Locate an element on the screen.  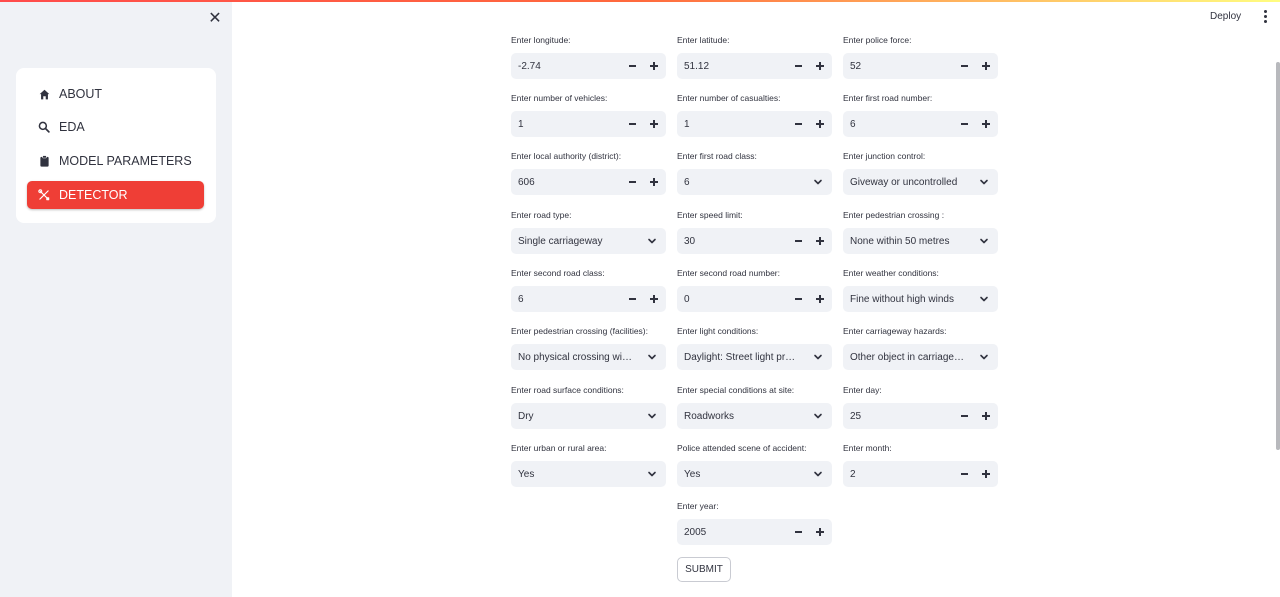
second-road-number-input: 0 is located at coordinates (754, 299).